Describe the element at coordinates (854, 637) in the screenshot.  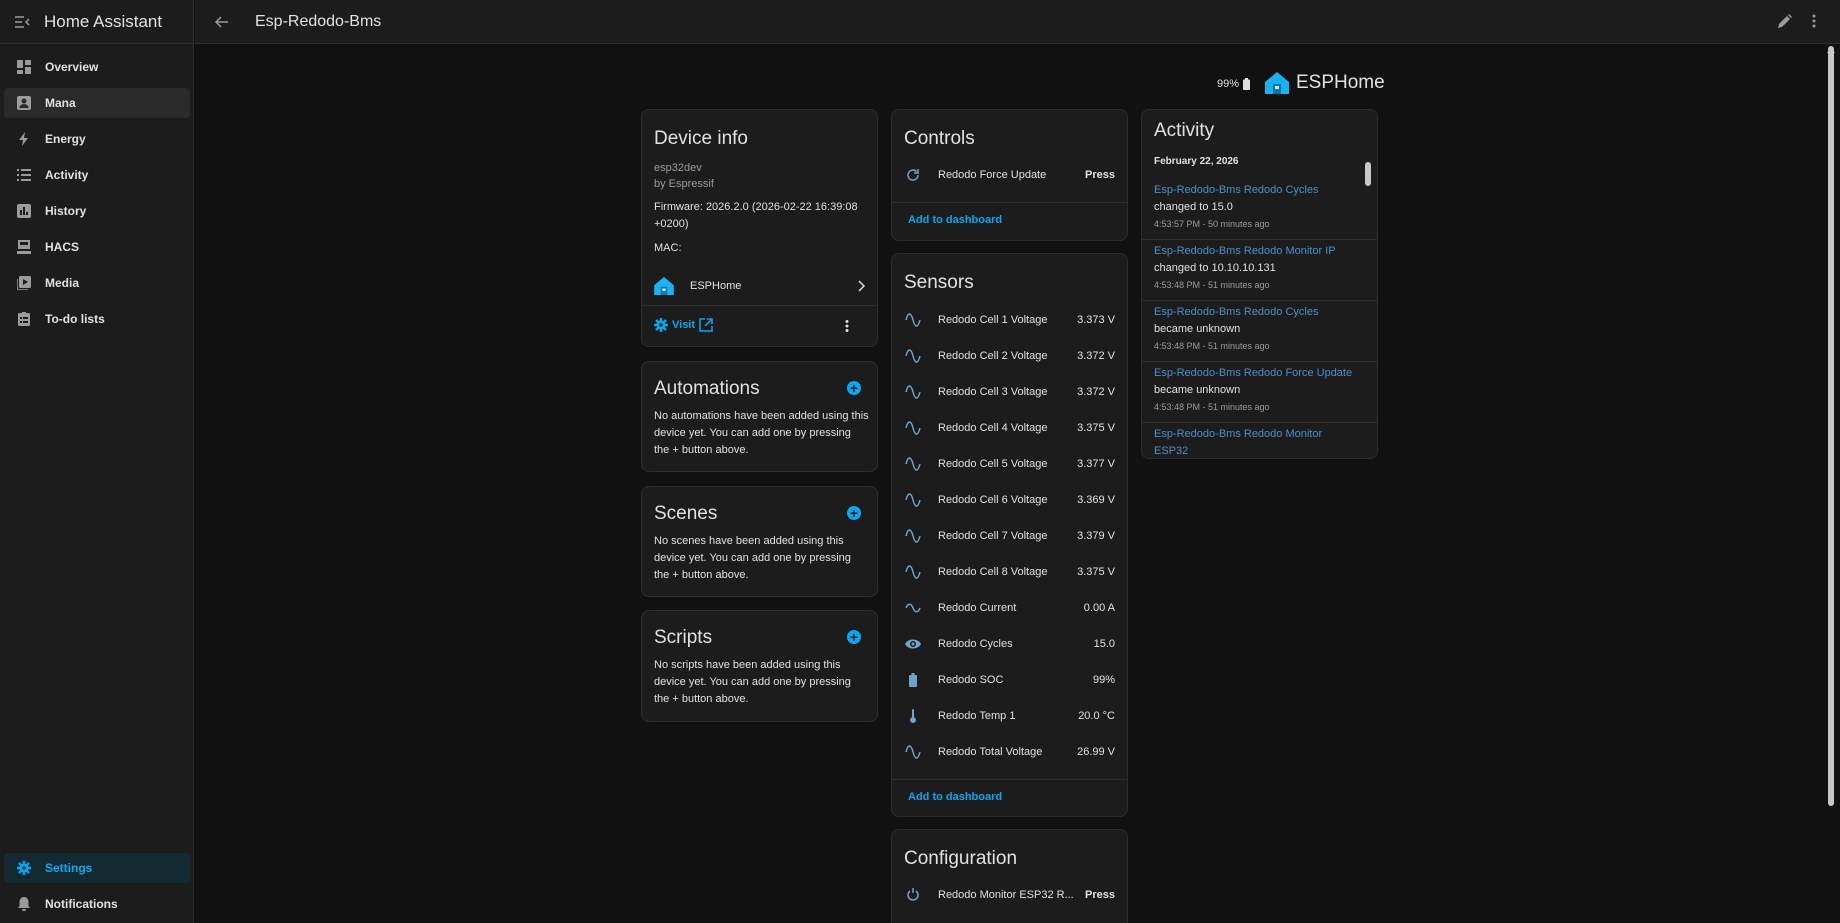
I see `add-script-button: +` at that location.